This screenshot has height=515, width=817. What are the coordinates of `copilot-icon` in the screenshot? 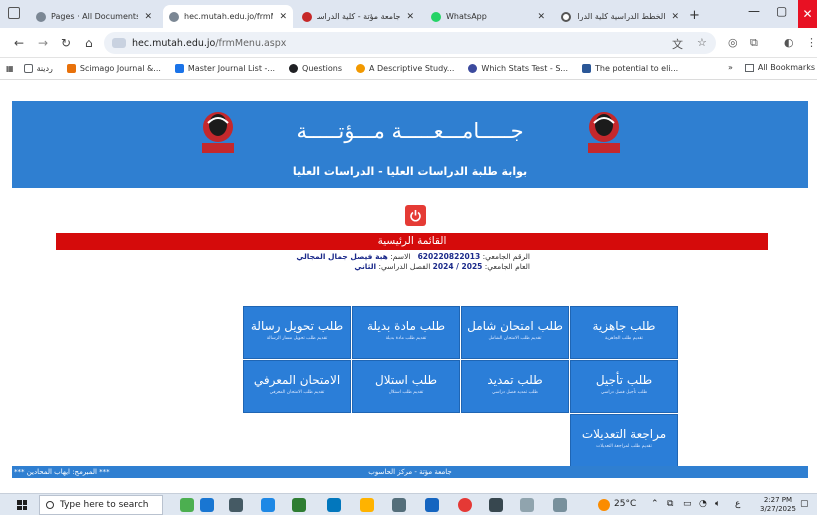 It's located at (207, 505).